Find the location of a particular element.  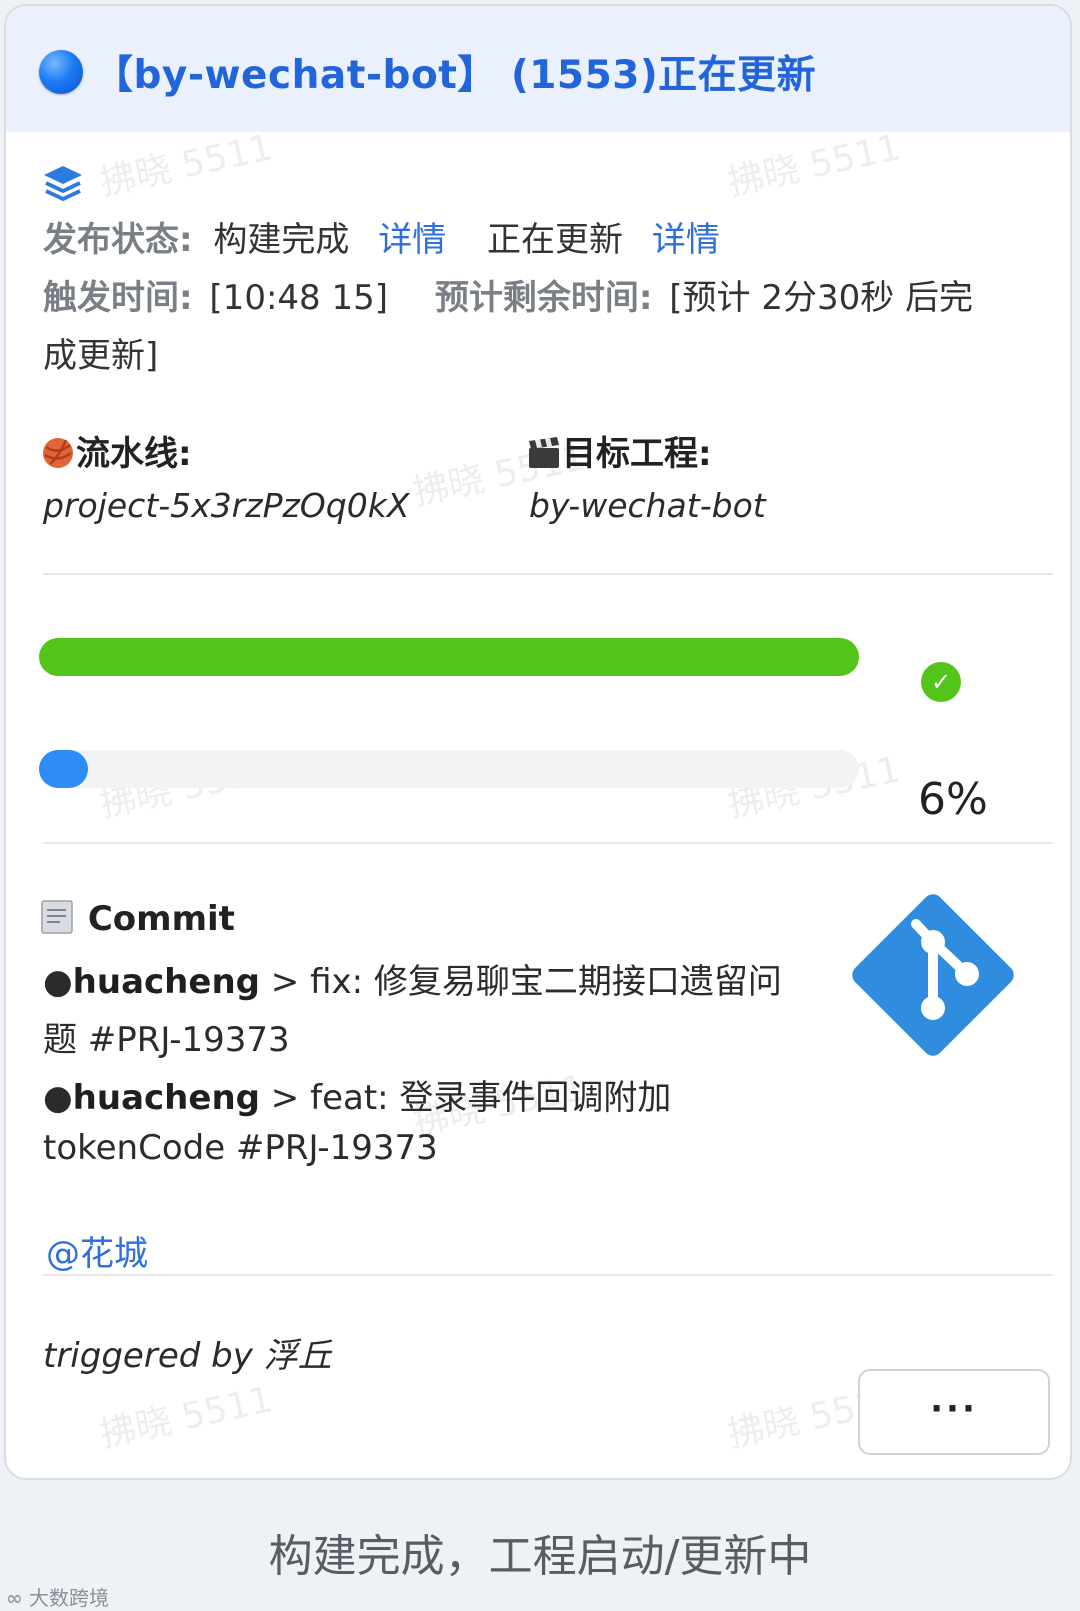

commit-message: fix: 修复易聊宝二期接口遗留问 is located at coordinates (546, 982).